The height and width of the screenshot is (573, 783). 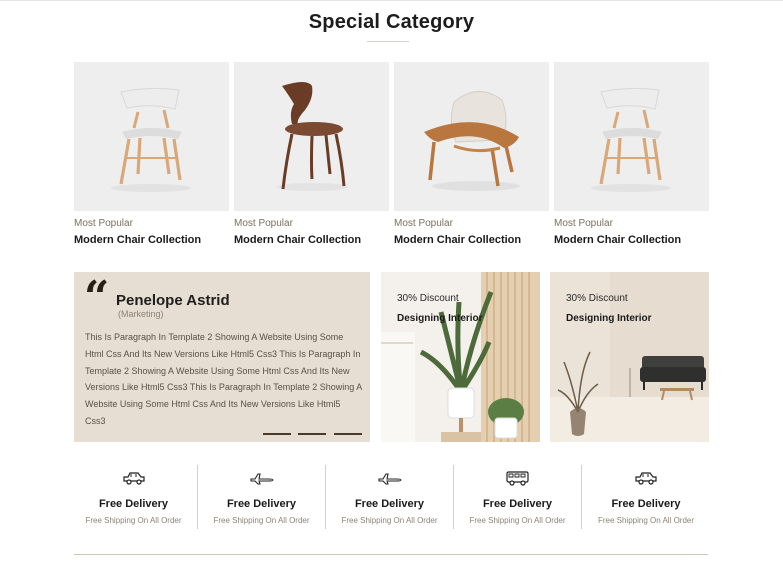 I want to click on quote-icon: “, so click(x=97, y=297).